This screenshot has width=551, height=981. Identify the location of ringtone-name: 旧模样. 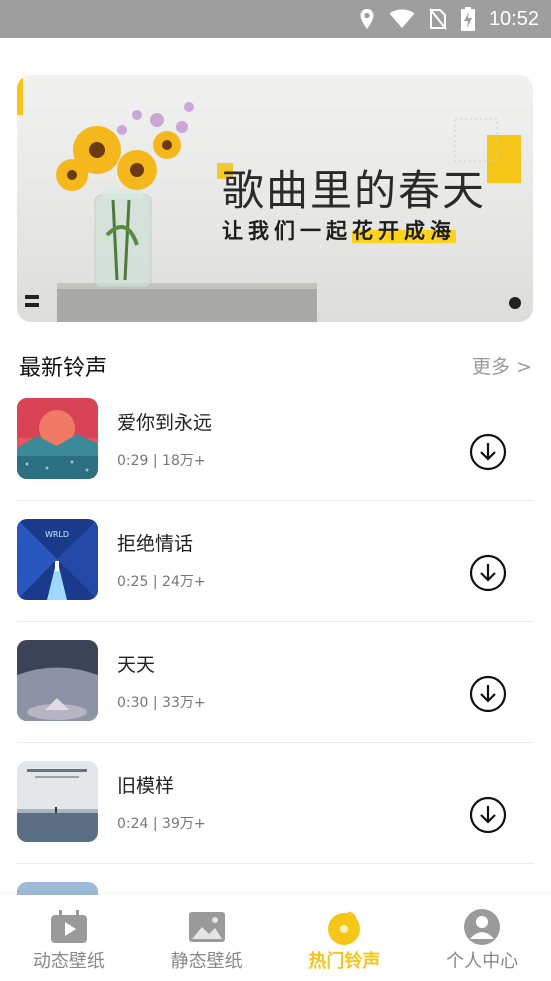
(146, 786).